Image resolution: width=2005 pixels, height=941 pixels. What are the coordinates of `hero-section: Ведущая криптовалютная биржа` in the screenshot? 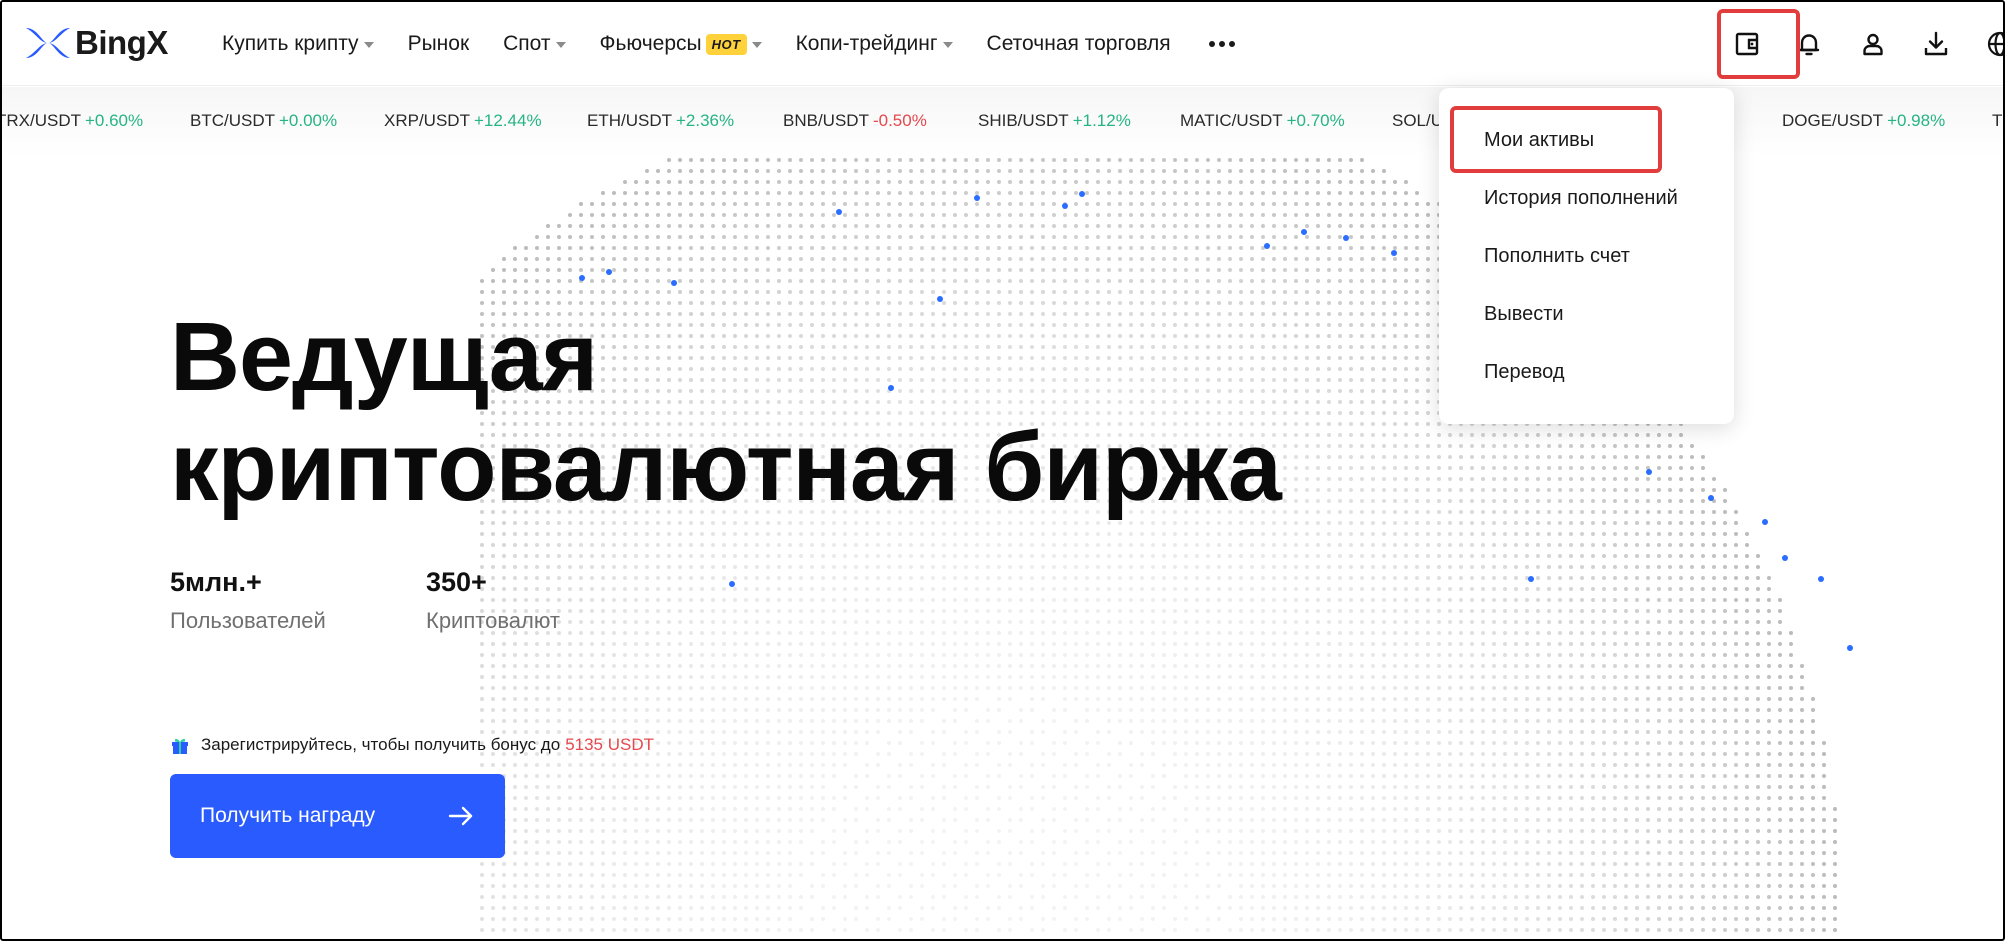 It's located at (726, 412).